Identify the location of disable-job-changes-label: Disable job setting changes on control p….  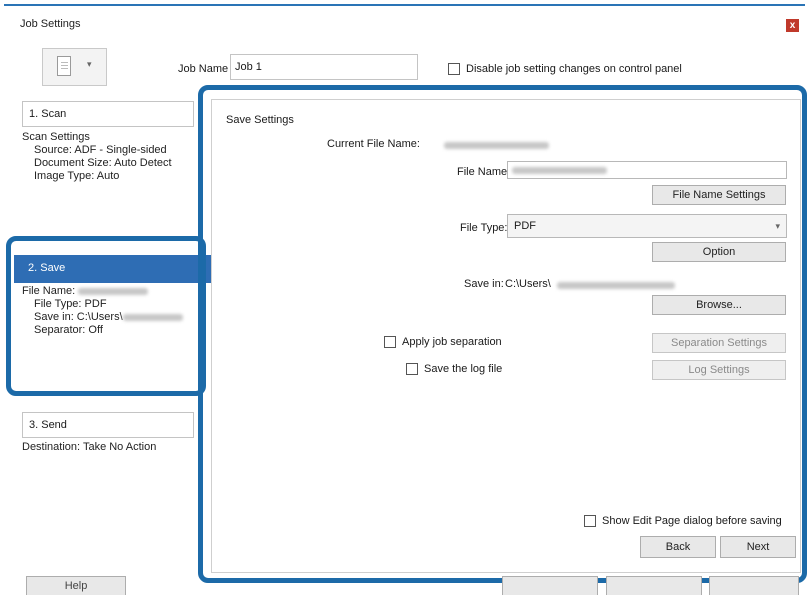
(574, 69).